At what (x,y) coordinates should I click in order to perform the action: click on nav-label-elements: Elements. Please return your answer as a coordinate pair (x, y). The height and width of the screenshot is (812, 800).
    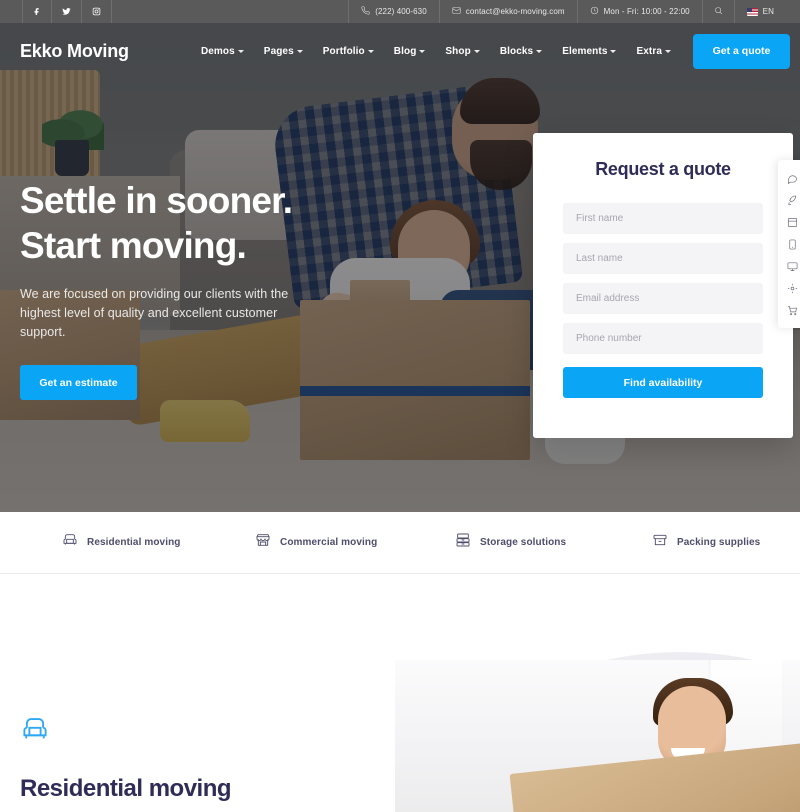
    Looking at the image, I should click on (585, 51).